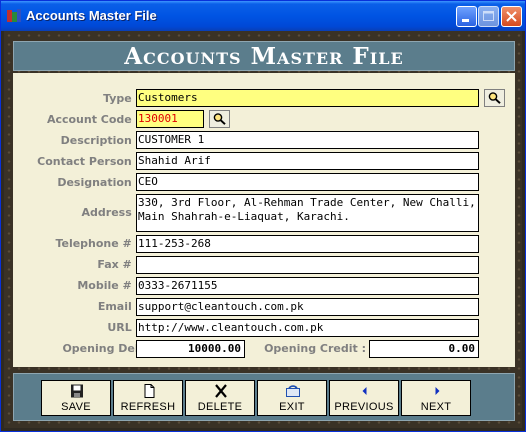 This screenshot has height=432, width=526. What do you see at coordinates (93, 119) in the screenshot?
I see `account-code-label: Account Code :` at bounding box center [93, 119].